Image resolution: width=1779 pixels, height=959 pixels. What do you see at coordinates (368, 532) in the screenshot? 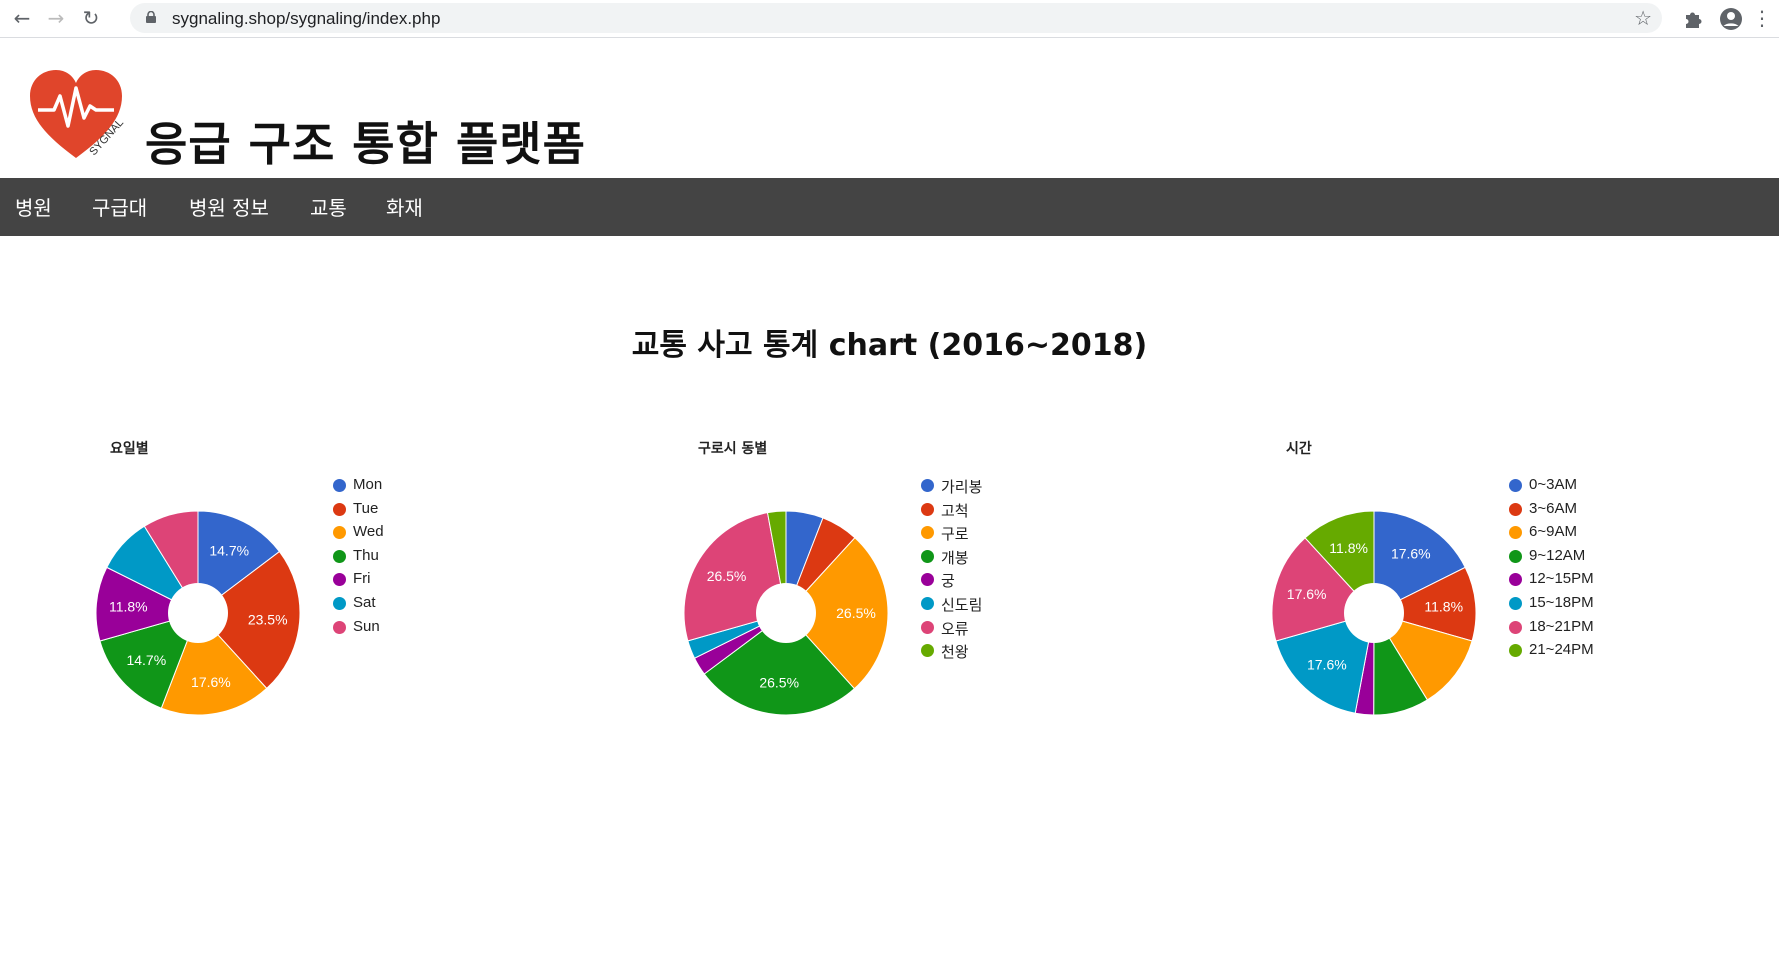
I see `legend-label: Wed` at bounding box center [368, 532].